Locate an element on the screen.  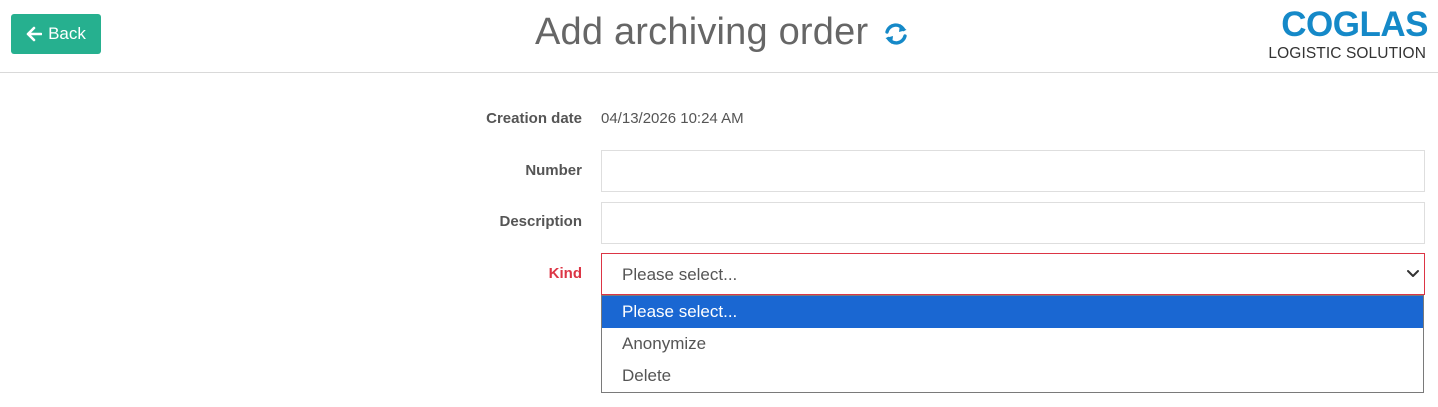
arrow-left-icon is located at coordinates (34, 34).